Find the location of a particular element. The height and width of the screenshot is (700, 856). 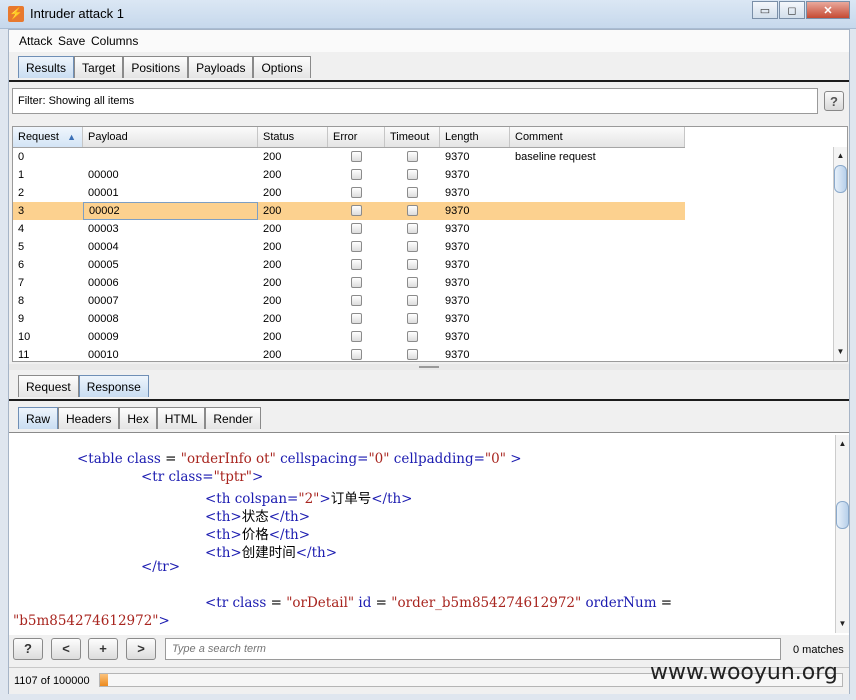

filter-help-button: ? is located at coordinates (834, 101).